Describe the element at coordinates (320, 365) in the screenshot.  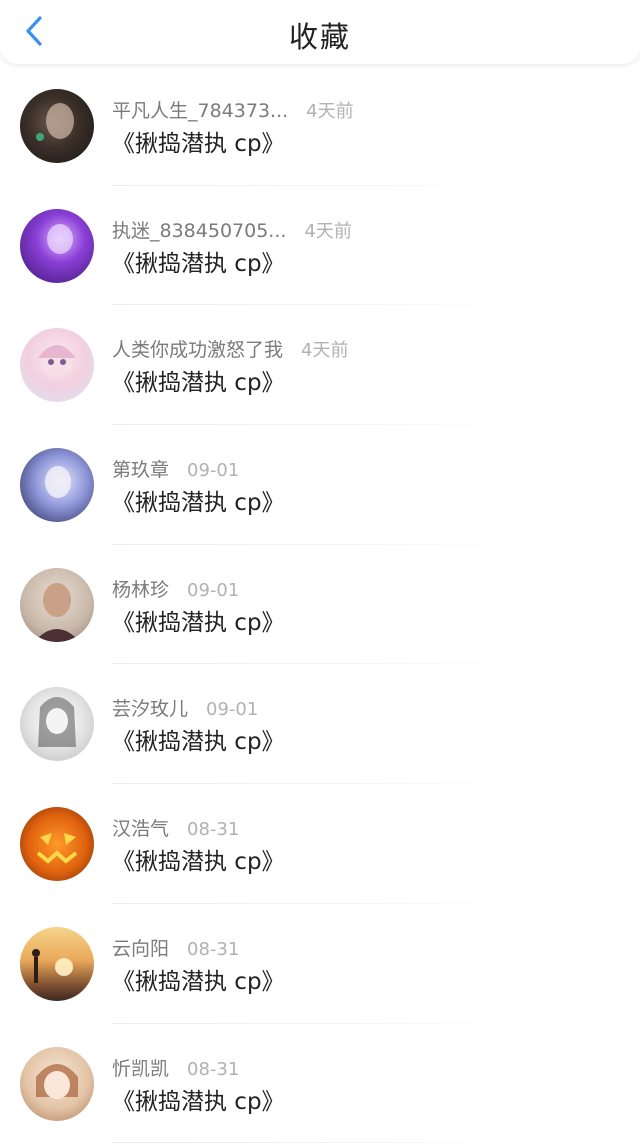
I see `list-item: 人类你成功激怒了我 4天前 《揪捣潜执 cp》` at that location.